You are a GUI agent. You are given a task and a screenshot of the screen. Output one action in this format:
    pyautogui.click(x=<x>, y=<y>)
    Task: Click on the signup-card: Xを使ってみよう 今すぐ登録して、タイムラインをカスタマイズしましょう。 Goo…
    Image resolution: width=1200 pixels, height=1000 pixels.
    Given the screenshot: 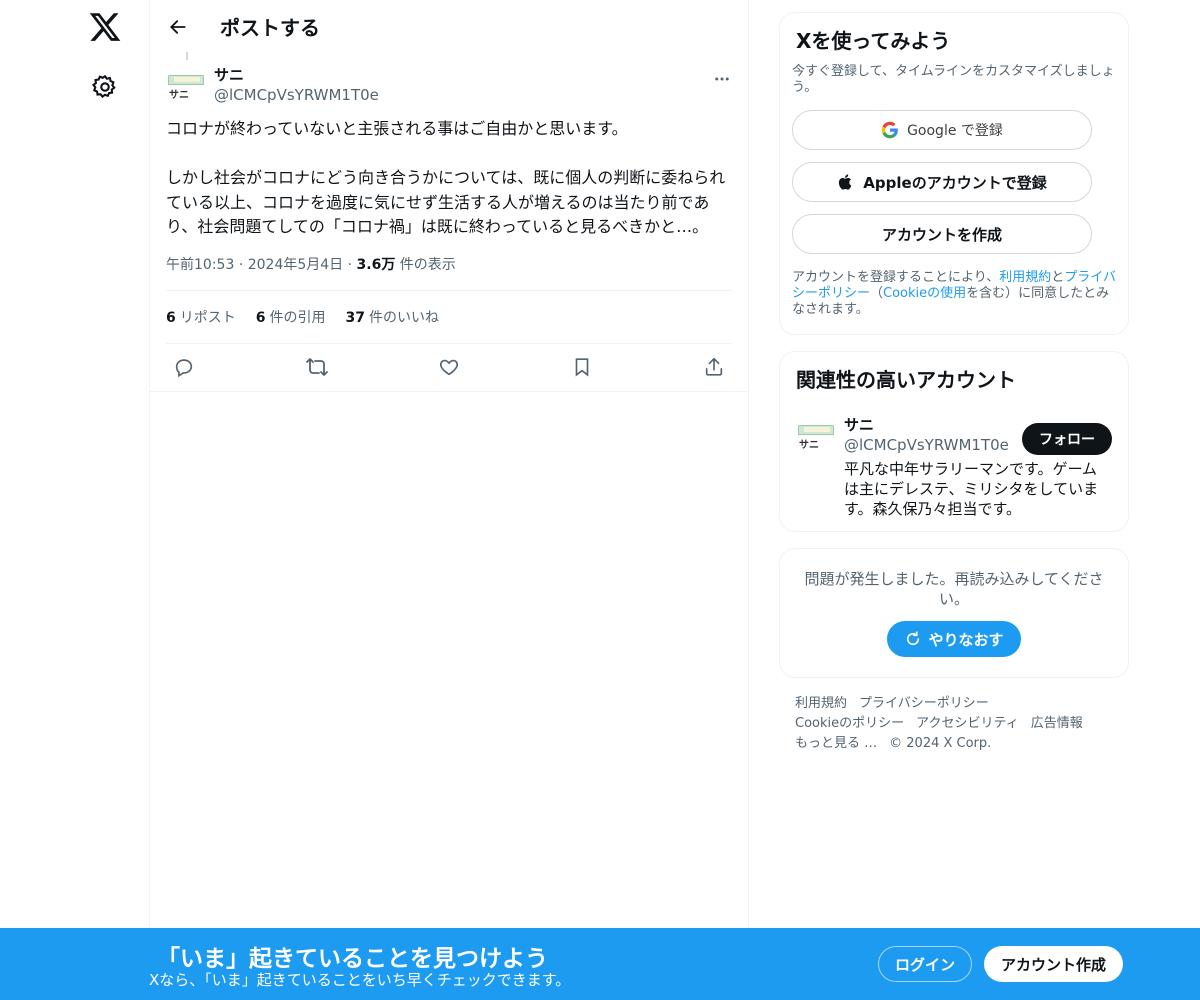 What is the action you would take?
    pyautogui.click(x=954, y=173)
    